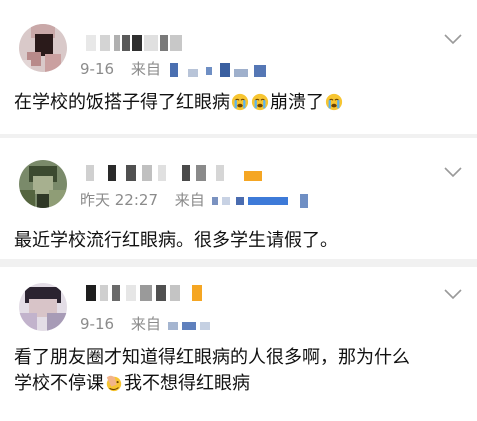 The height and width of the screenshot is (421, 477). I want to click on comment-meta: 昨天 22:27 来自, so click(201, 200).